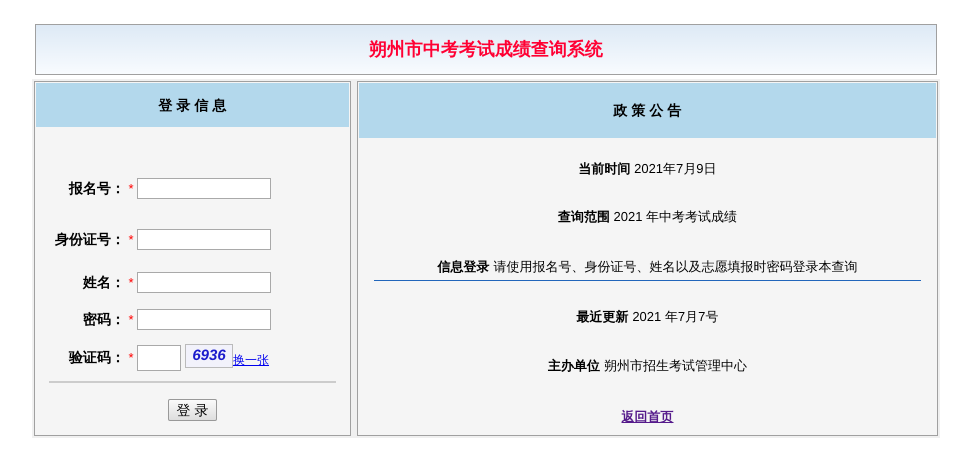 Image resolution: width=972 pixels, height=475 pixels. What do you see at coordinates (96, 357) in the screenshot?
I see `field-label: 验证码：` at bounding box center [96, 357].